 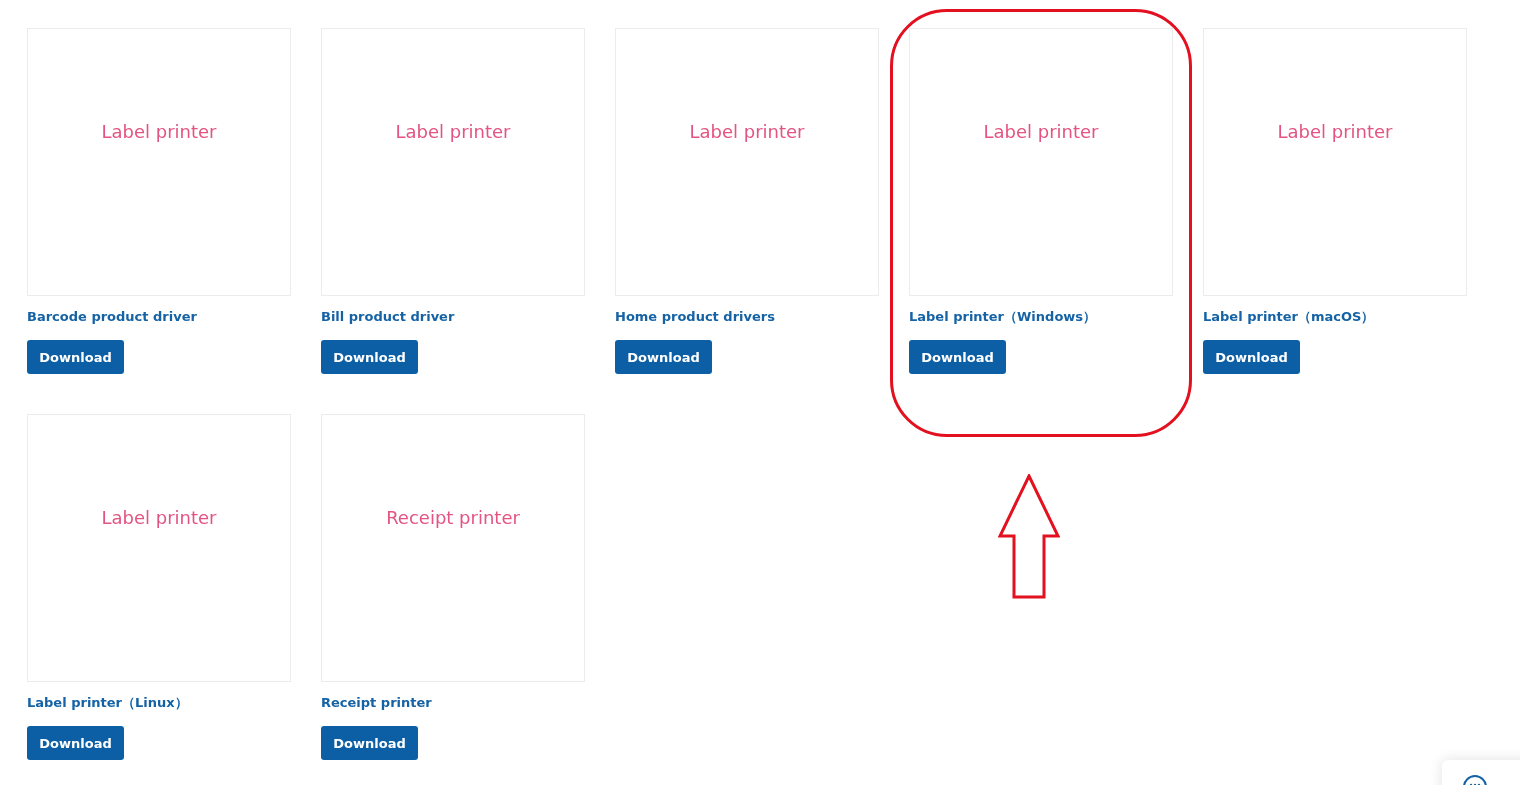 What do you see at coordinates (1003, 317) in the screenshot?
I see `driver-title: Label printer（Windows）` at bounding box center [1003, 317].